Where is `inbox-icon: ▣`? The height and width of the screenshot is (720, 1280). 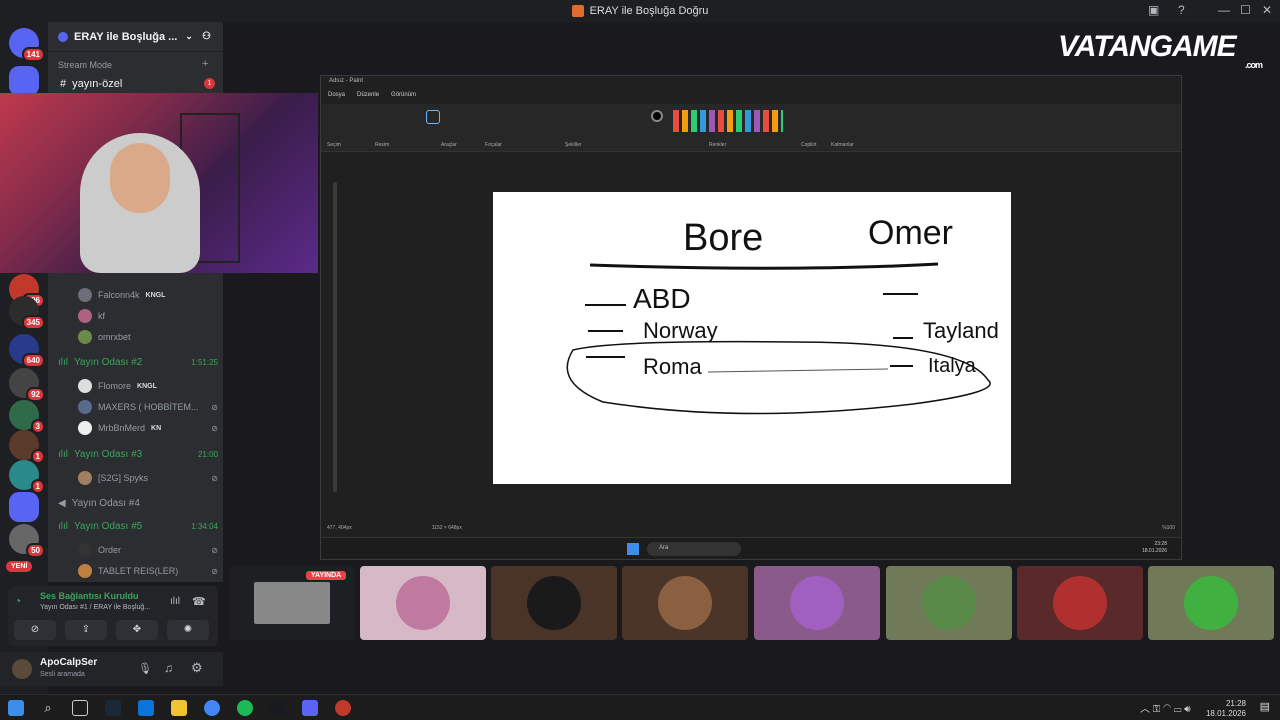
inbox-icon: ▣ is located at coordinates (1153, 10).